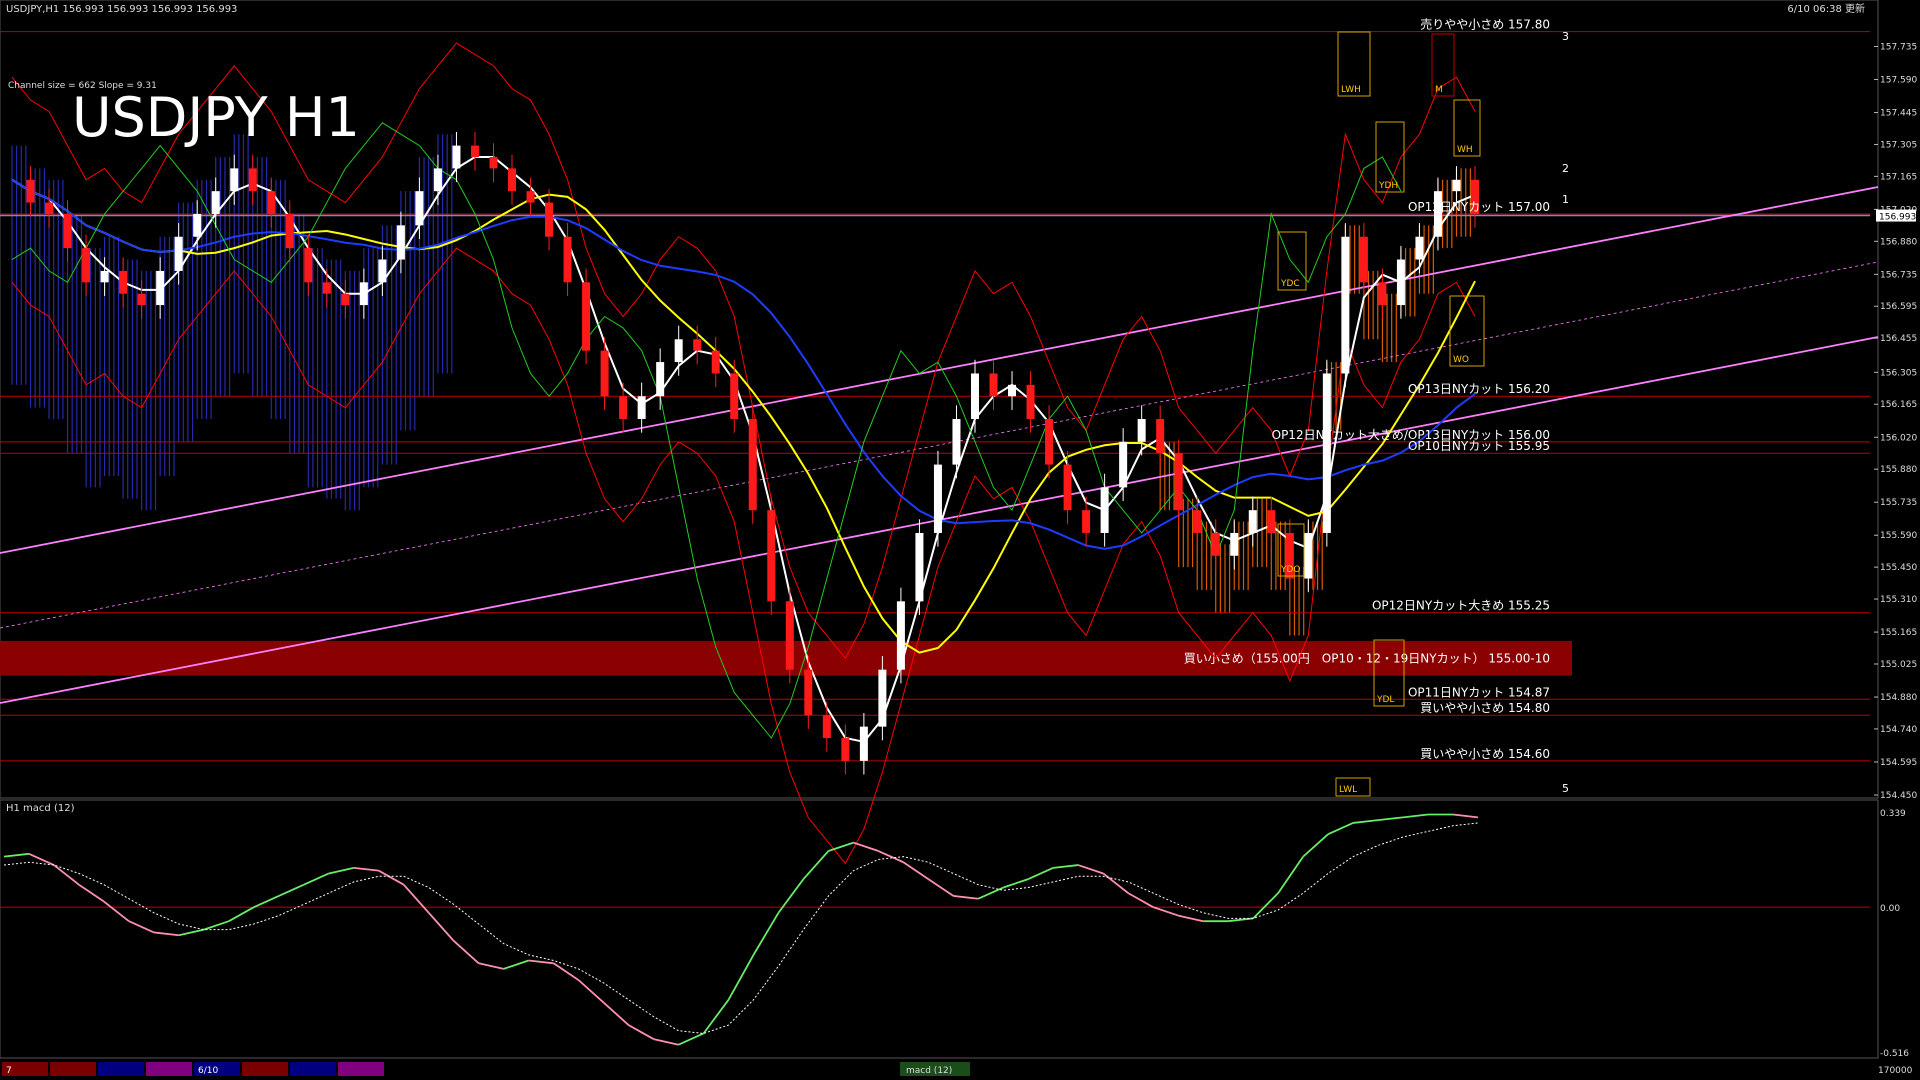 The image size is (1920, 1080). Describe the element at coordinates (1897, 218) in the screenshot. I see `current-price-text: 156.993` at that location.